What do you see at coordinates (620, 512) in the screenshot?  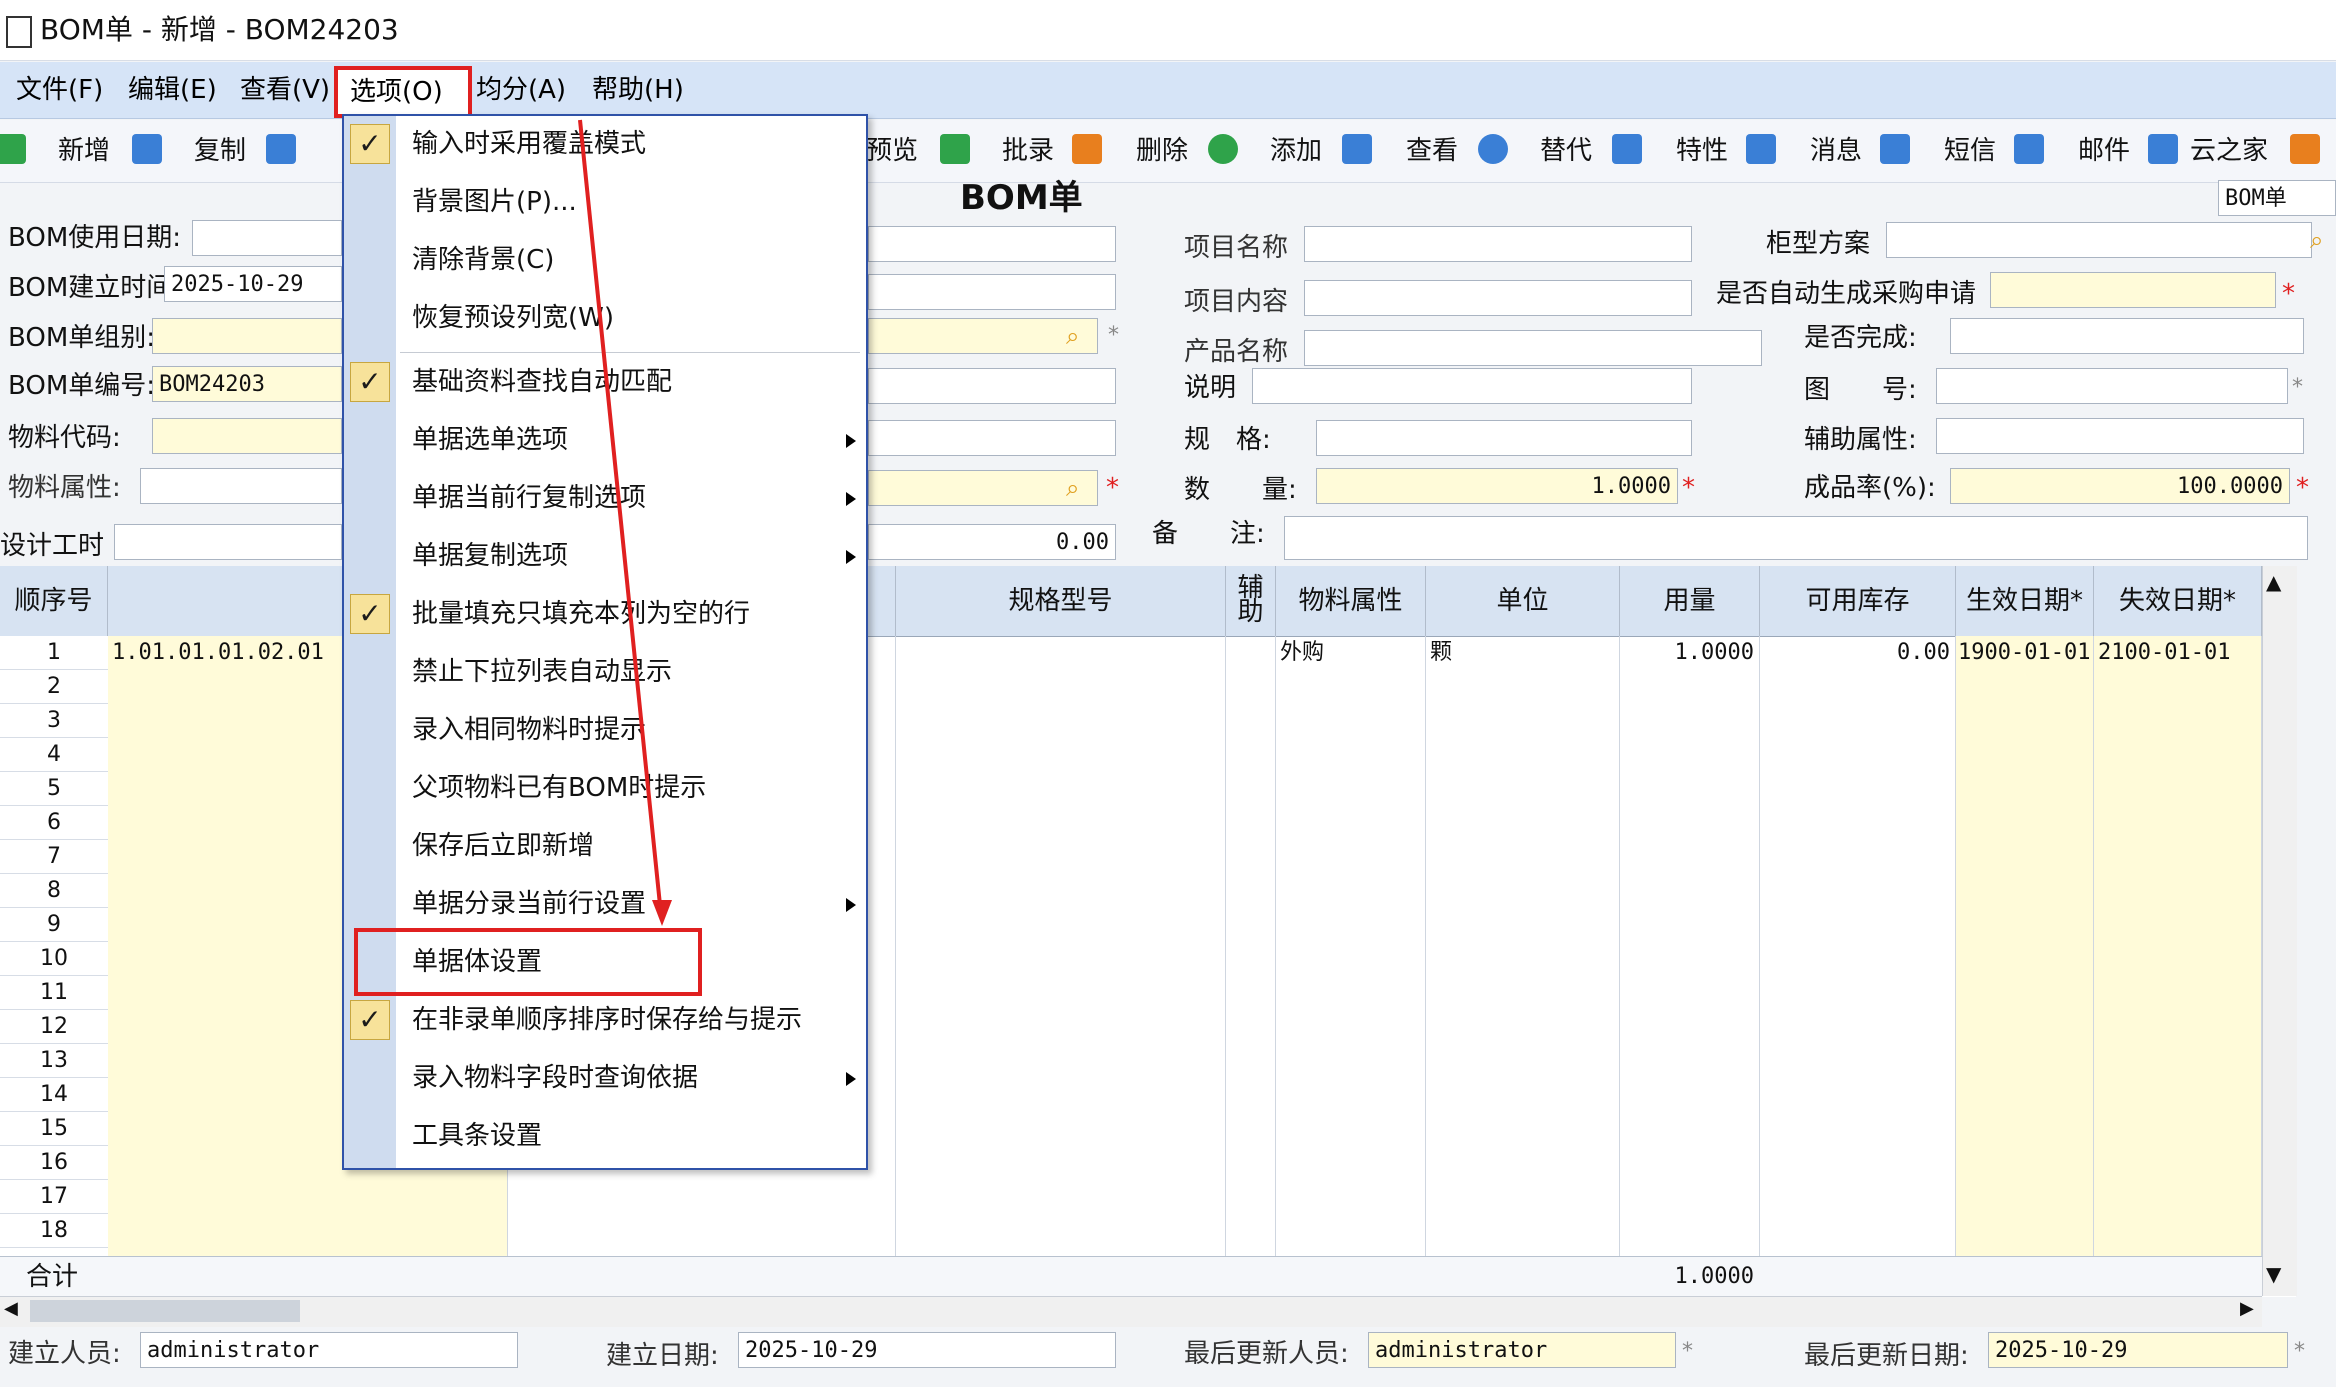 I see `arrow-line` at bounding box center [620, 512].